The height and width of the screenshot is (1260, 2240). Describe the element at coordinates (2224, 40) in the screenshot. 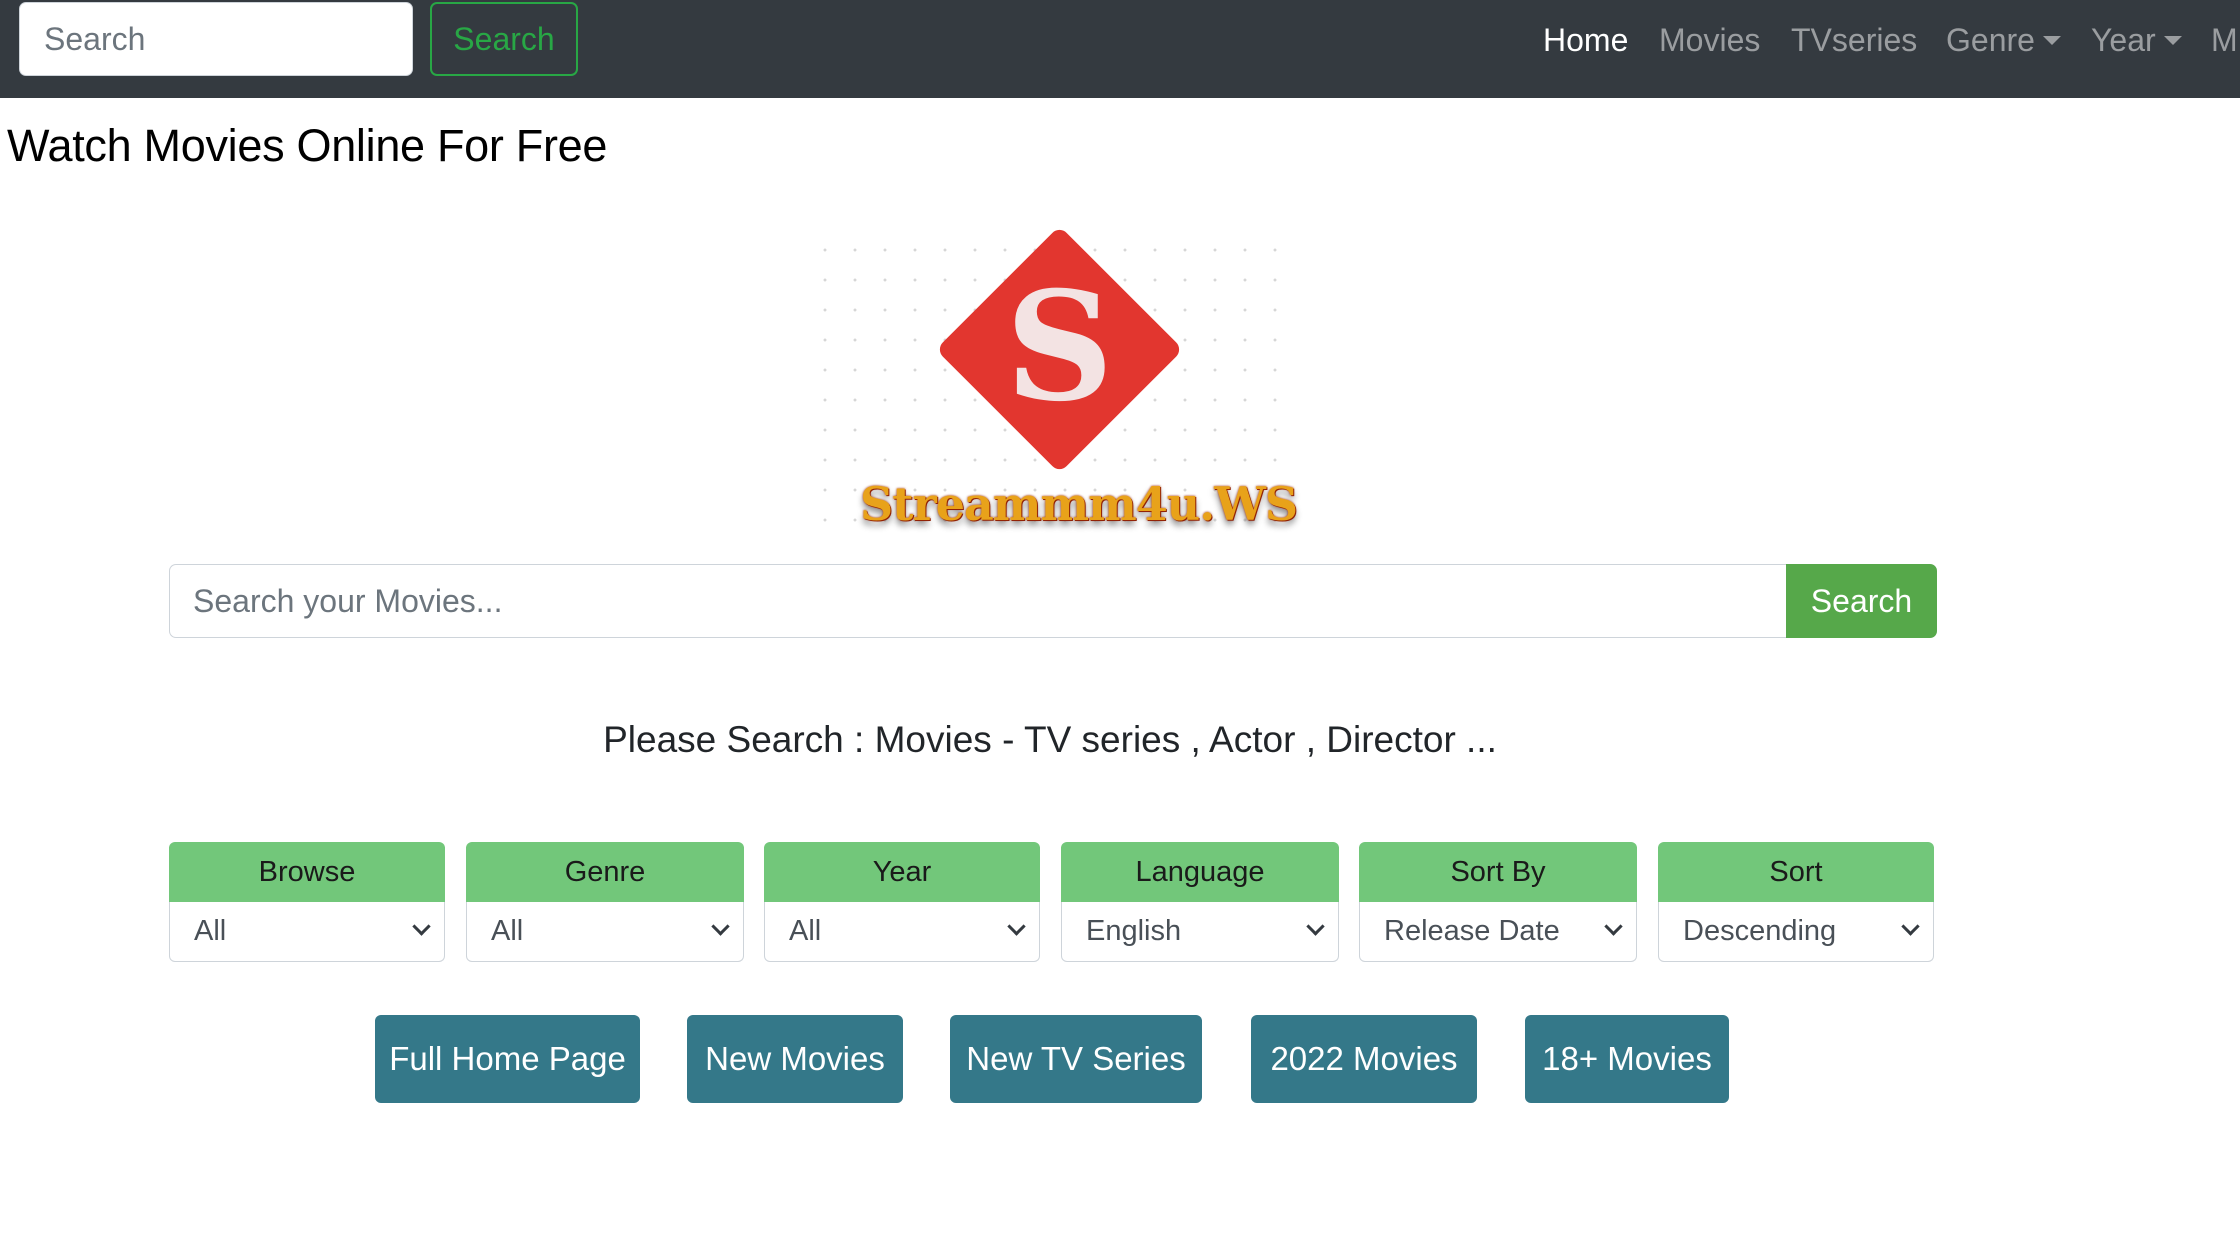

I see `nav-link-more: M` at that location.